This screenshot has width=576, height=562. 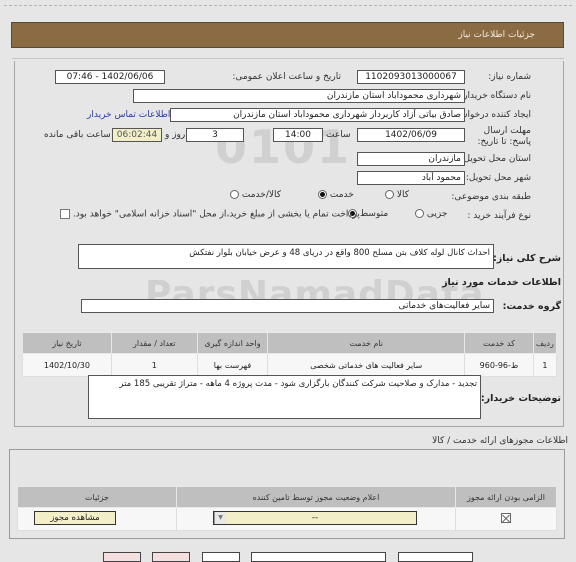 I want to click on deadline-label: مهلت ارسال پاسخ: تا تاریخ:, so click(x=504, y=136).